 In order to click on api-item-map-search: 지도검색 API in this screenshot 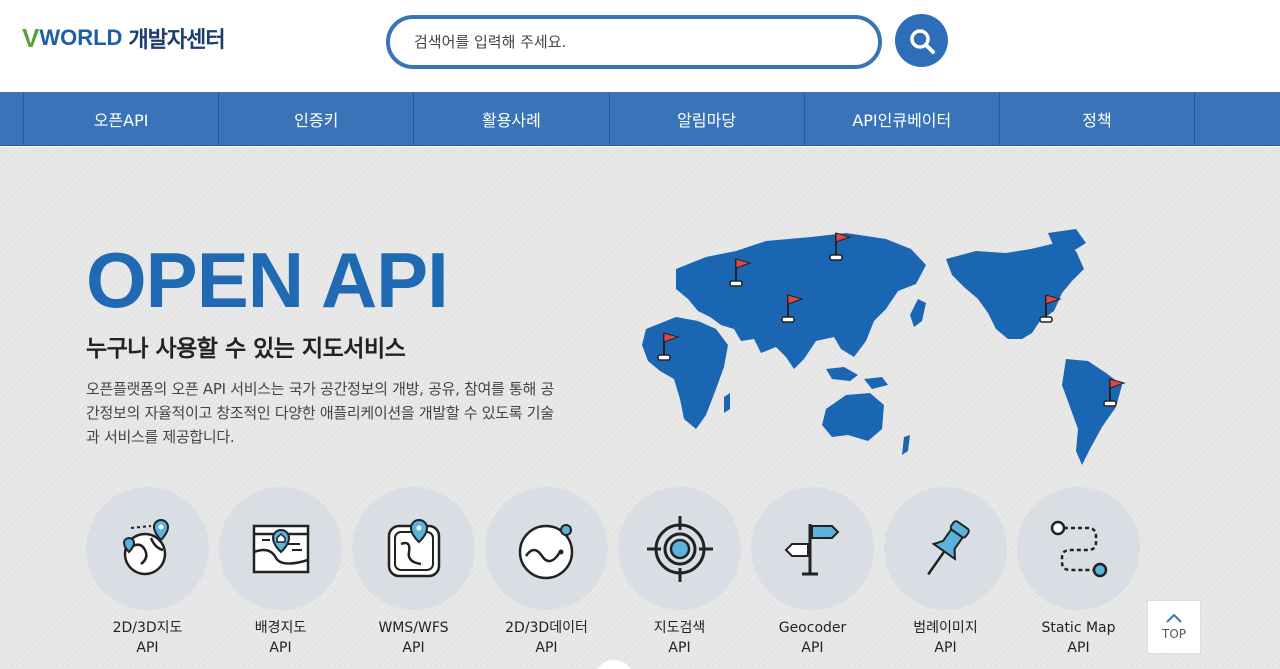, I will do `click(679, 572)`.